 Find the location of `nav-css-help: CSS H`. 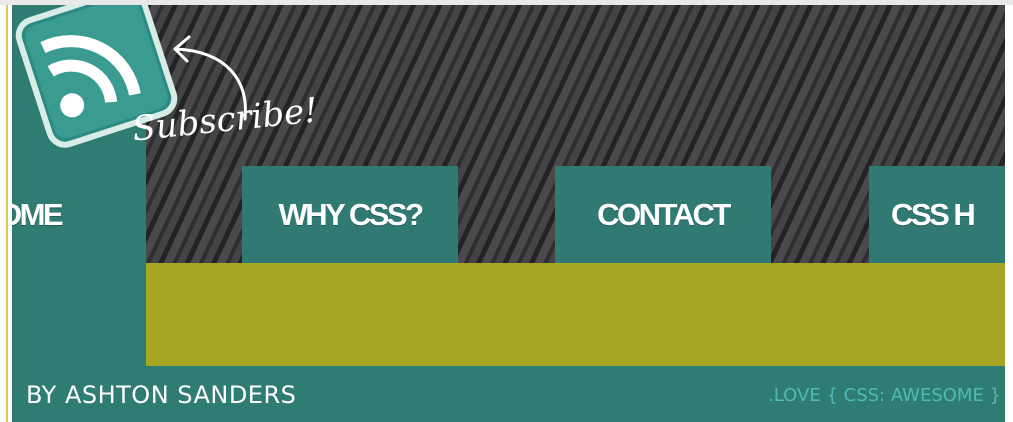

nav-css-help: CSS H is located at coordinates (937, 214).